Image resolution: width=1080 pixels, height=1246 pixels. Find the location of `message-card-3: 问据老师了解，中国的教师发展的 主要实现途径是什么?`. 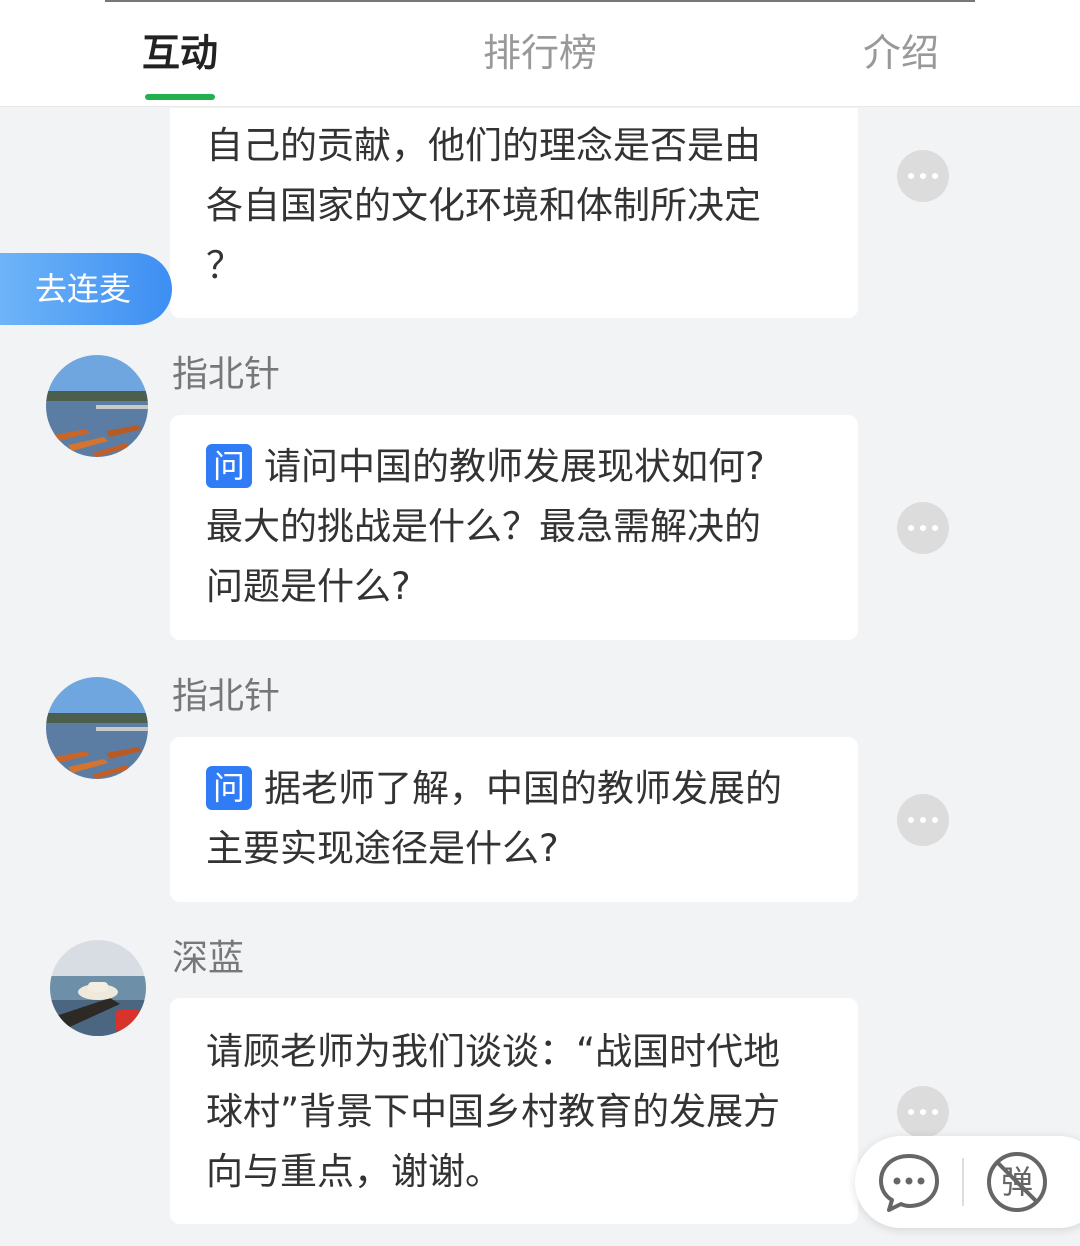

message-card-3: 问据老师了解，中国的教师发展的 主要实现途径是什么? is located at coordinates (514, 819).